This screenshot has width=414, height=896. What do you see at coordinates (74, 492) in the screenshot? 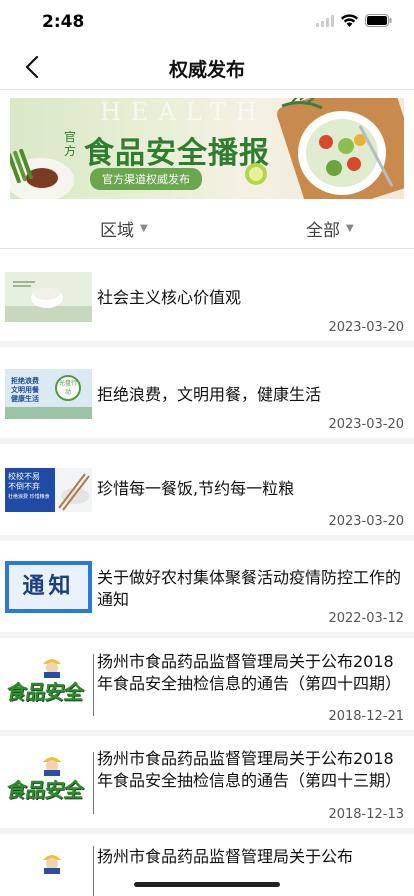
I see `chopsticks-image` at bounding box center [74, 492].